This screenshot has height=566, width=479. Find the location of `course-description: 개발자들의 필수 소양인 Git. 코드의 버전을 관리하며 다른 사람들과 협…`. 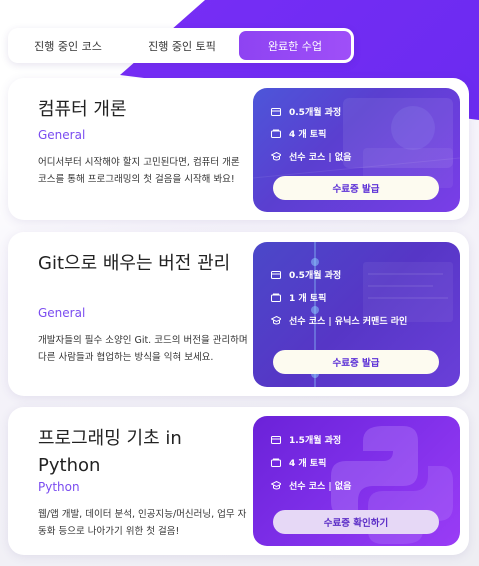

course-description: 개발자들의 필수 소양인 Git. 코드의 버전을 관리하며 다른 사람들과 협… is located at coordinates (143, 349).